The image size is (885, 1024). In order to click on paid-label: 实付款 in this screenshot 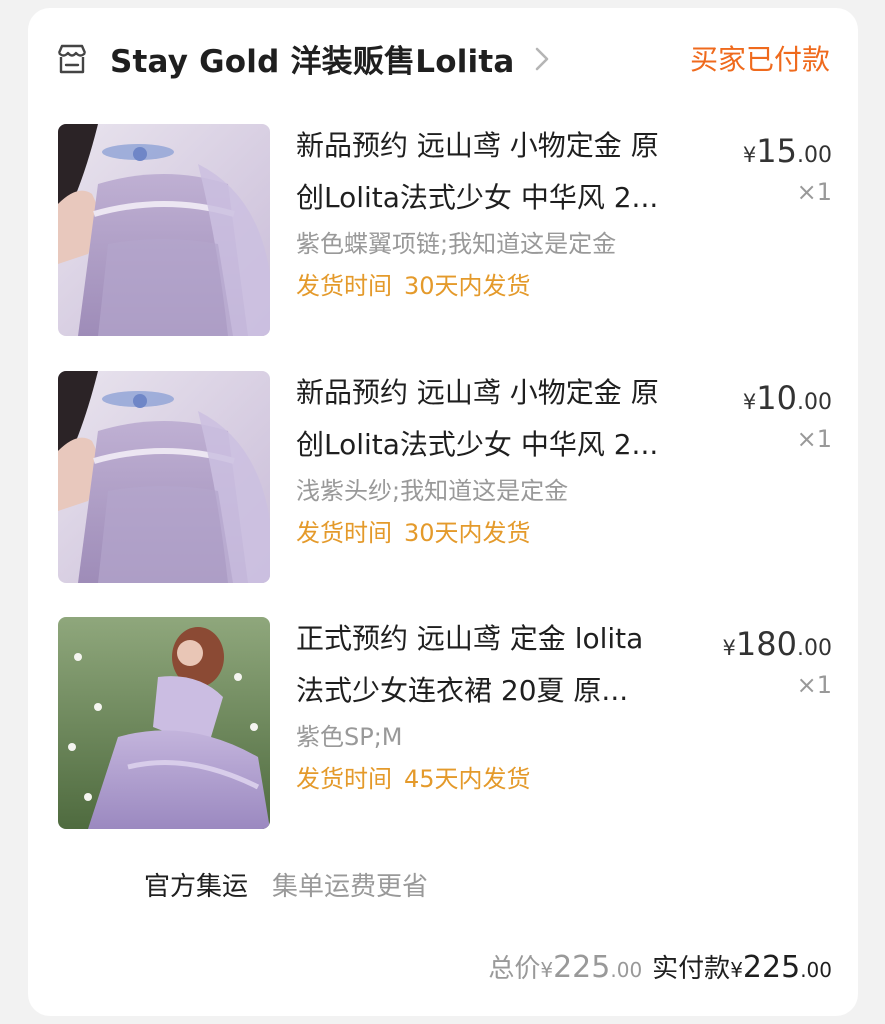, I will do `click(691, 969)`.